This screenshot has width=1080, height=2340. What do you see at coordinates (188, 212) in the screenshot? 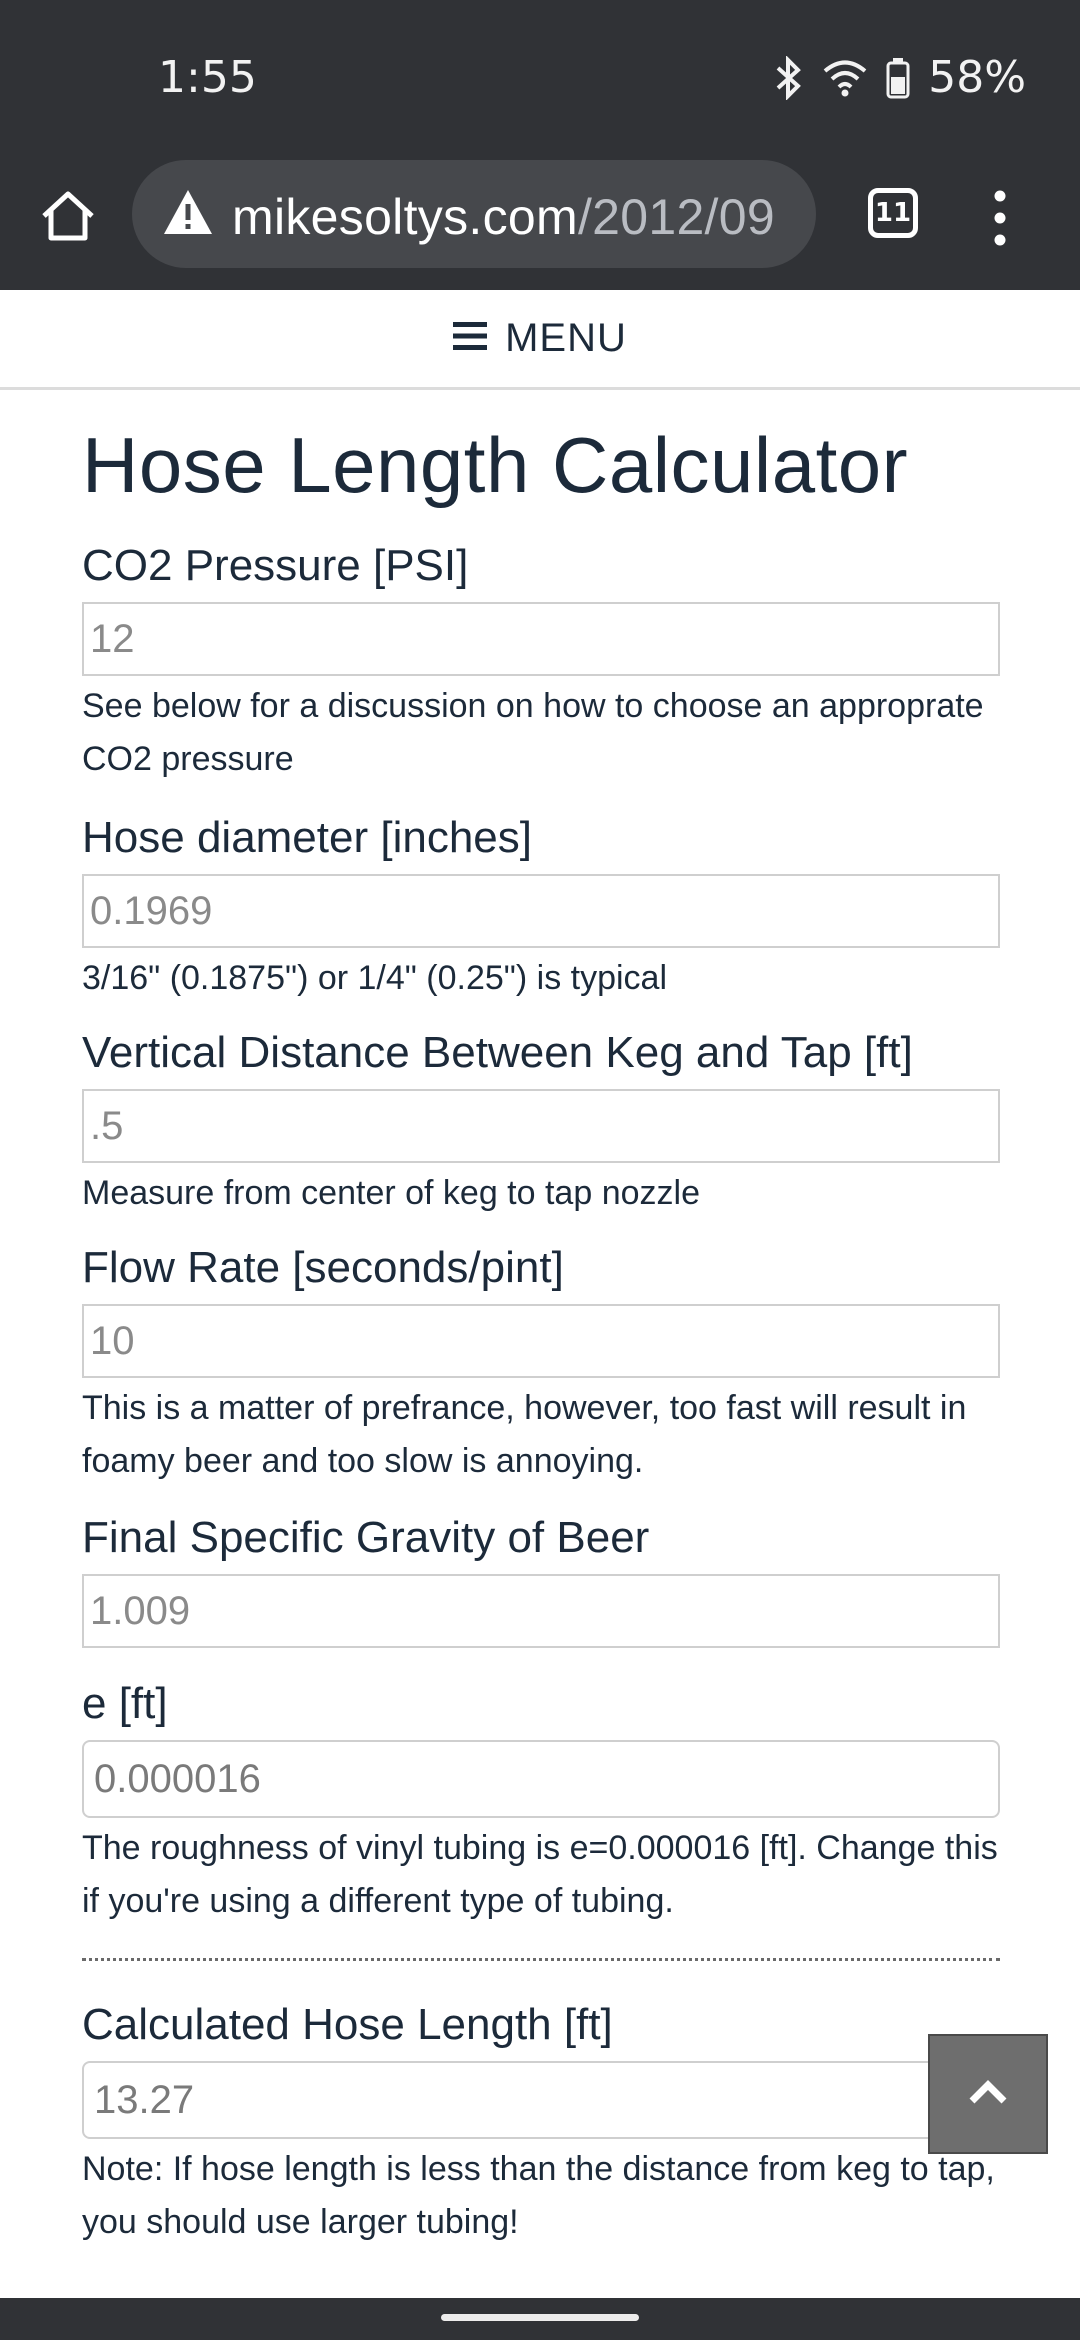
I see `warning-icon` at bounding box center [188, 212].